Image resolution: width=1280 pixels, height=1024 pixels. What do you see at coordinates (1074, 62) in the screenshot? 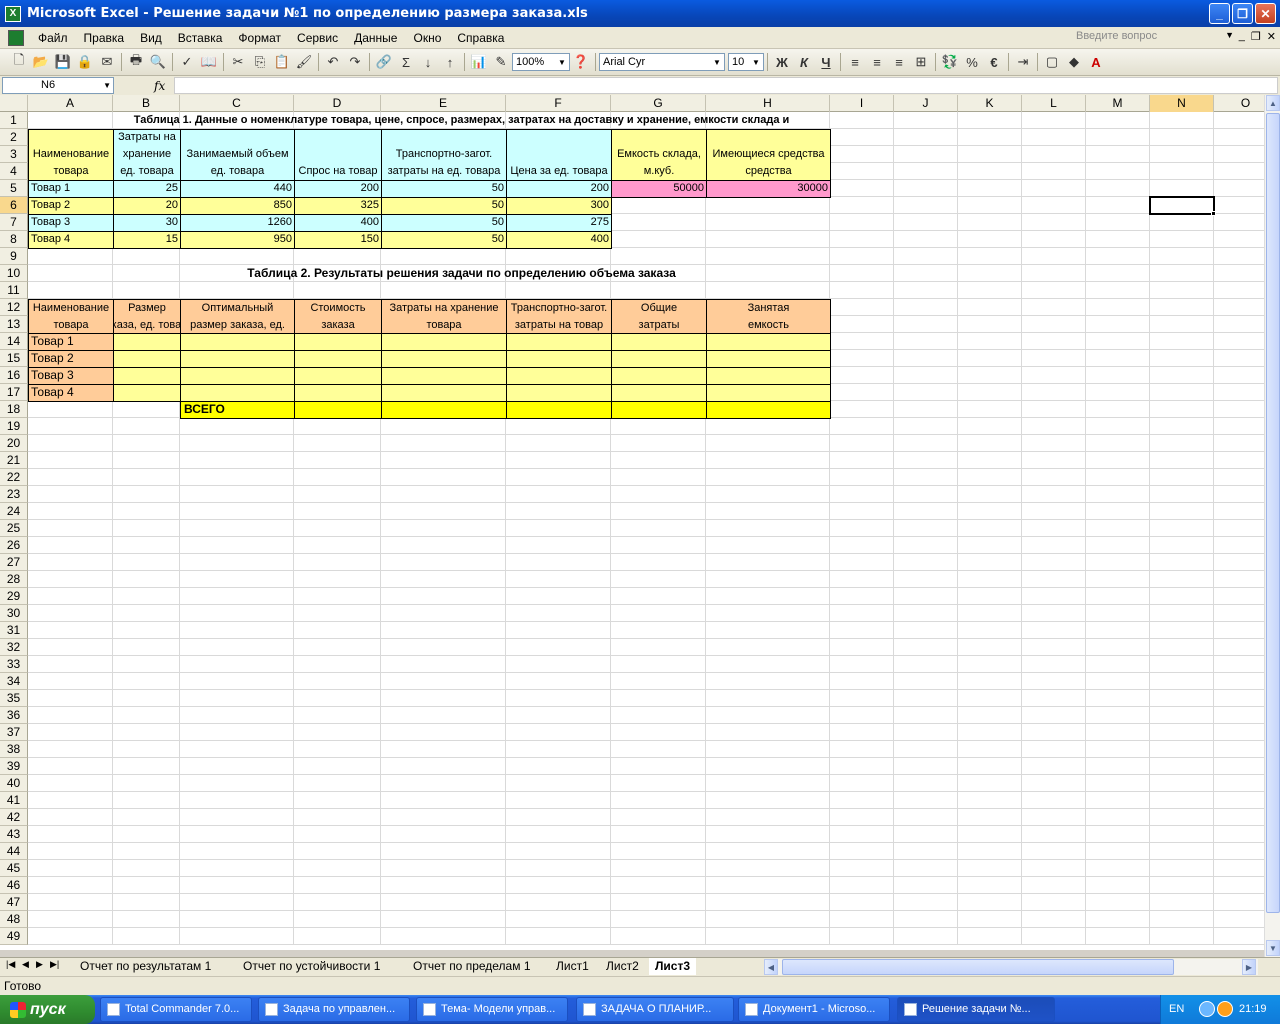
I see `fill-color-icon: ◆` at bounding box center [1074, 62].